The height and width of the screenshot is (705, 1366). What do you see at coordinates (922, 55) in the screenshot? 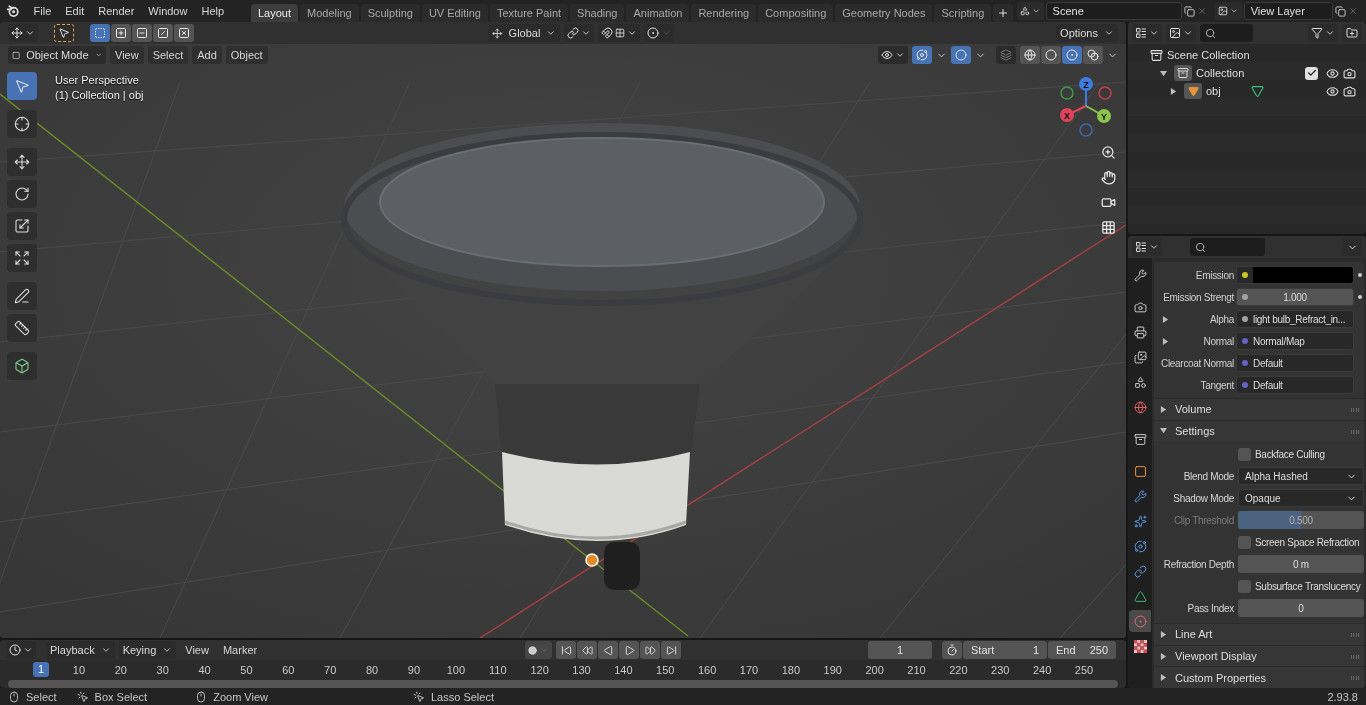
I see `gizmo-toggle-button` at bounding box center [922, 55].